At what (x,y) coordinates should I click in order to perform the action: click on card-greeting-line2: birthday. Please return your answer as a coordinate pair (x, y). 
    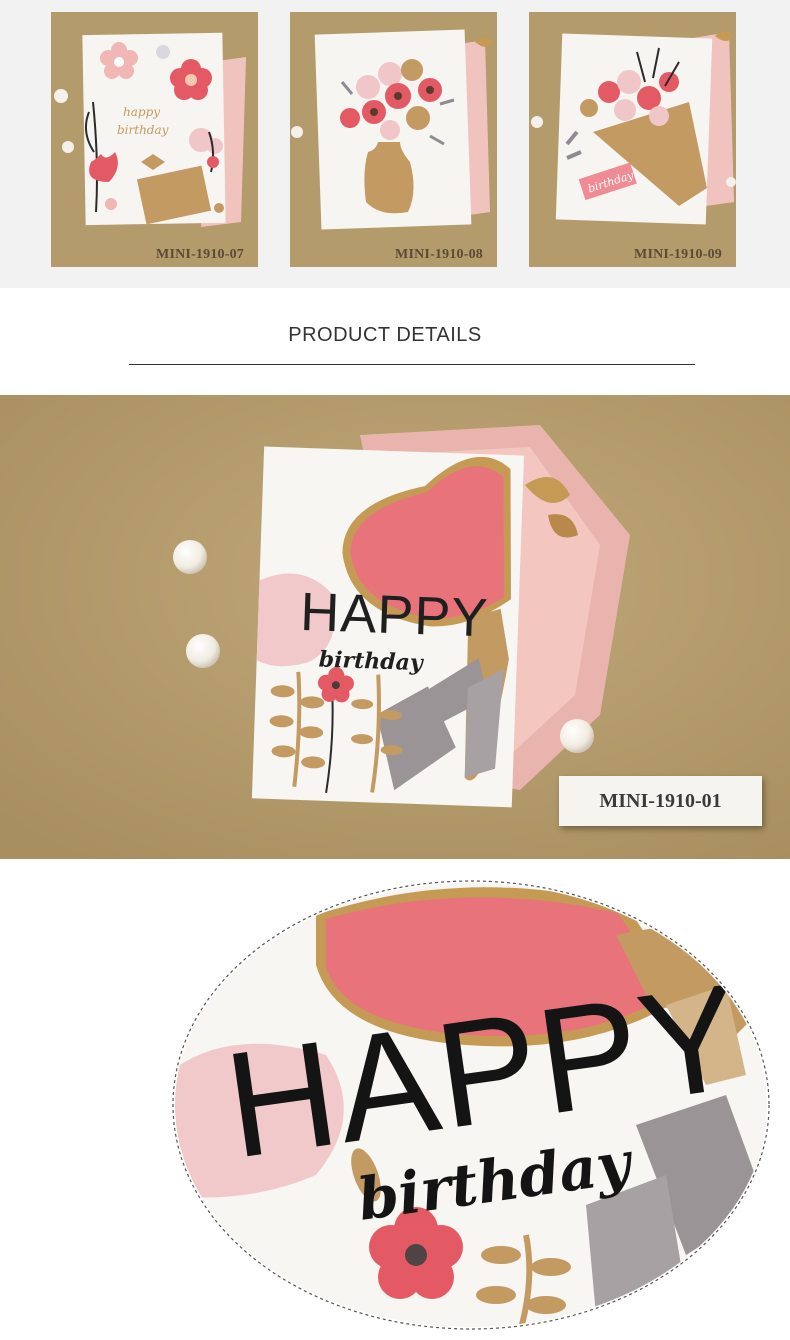
    Looking at the image, I should click on (143, 130).